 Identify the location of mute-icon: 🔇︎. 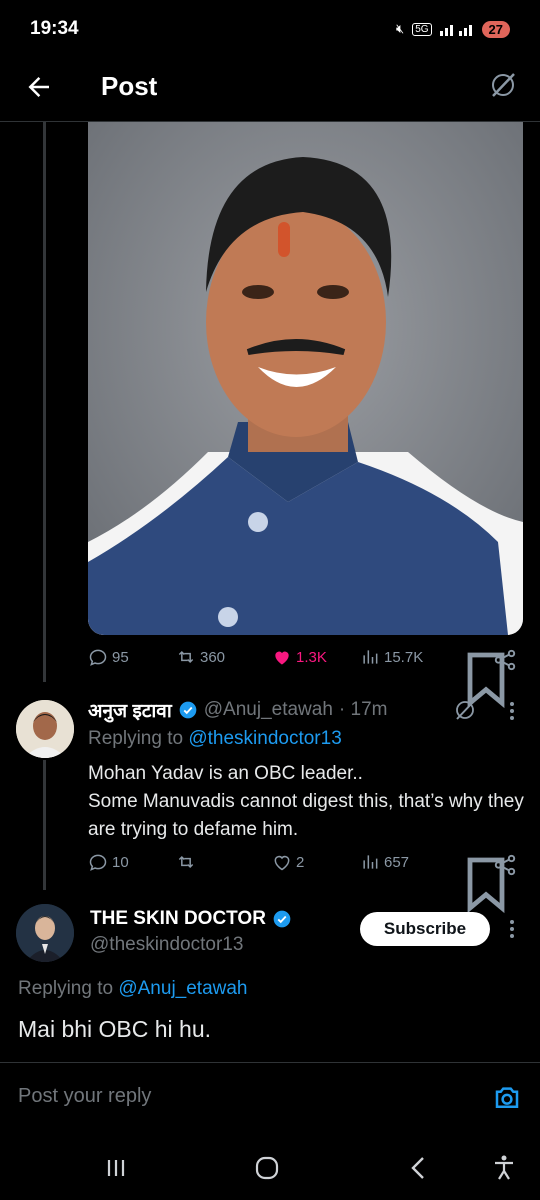
(400, 28).